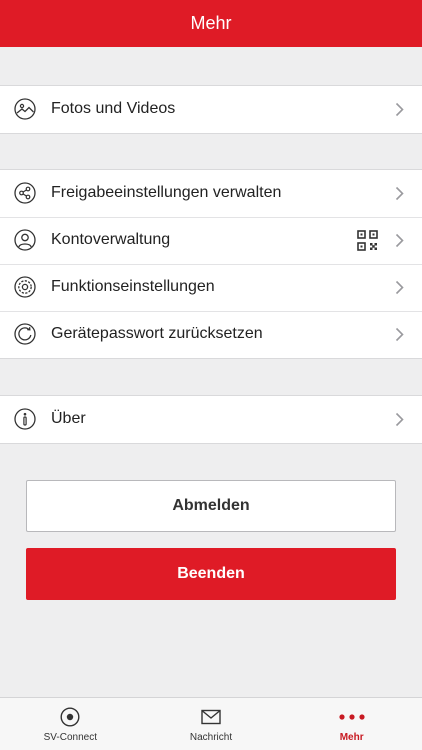 This screenshot has width=422, height=750. I want to click on quit-button: Beenden, so click(211, 574).